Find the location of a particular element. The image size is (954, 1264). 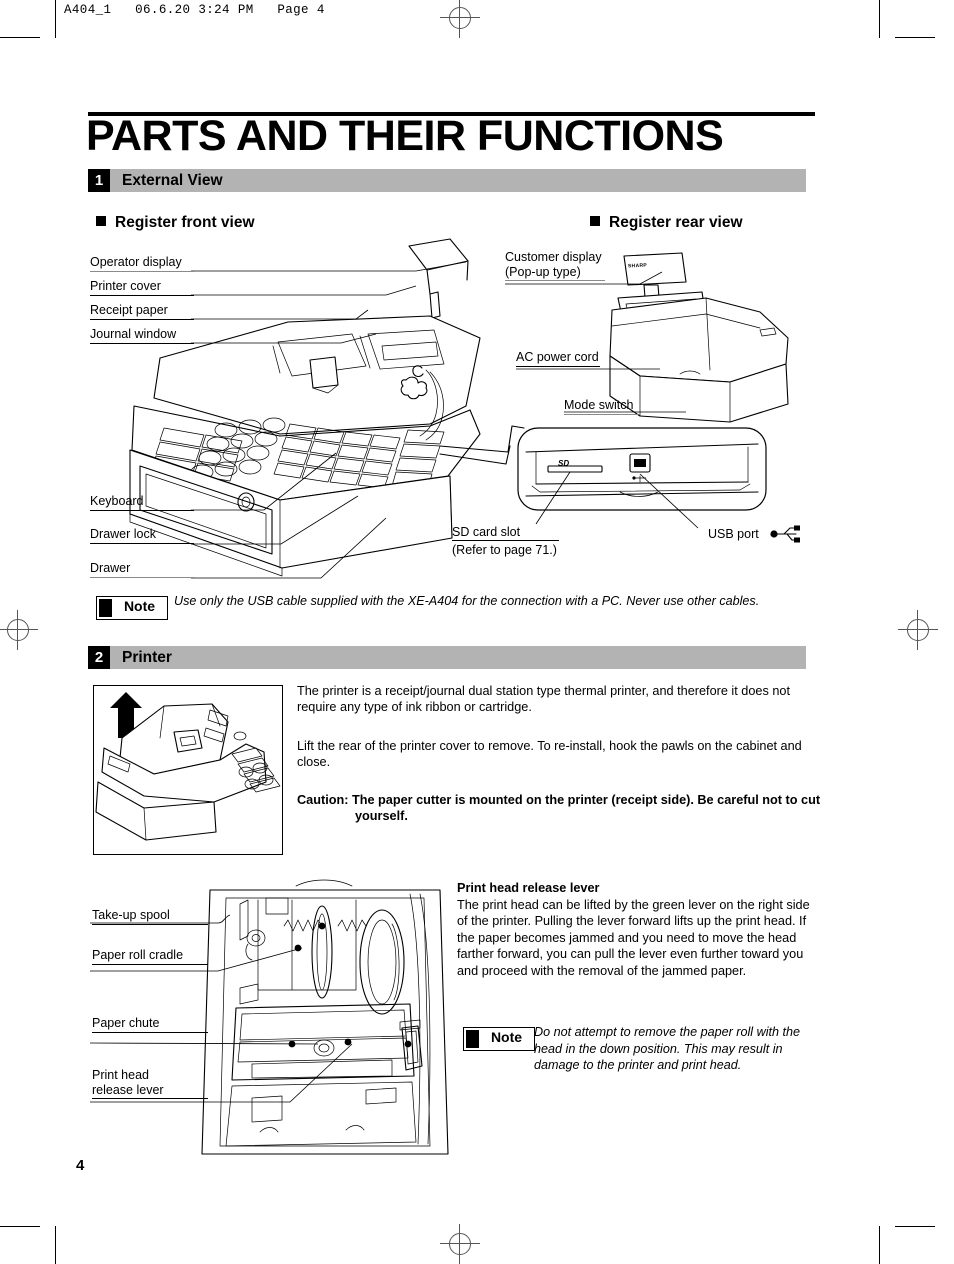

callout-take-up-spool: Take-up spool is located at coordinates (150, 916).